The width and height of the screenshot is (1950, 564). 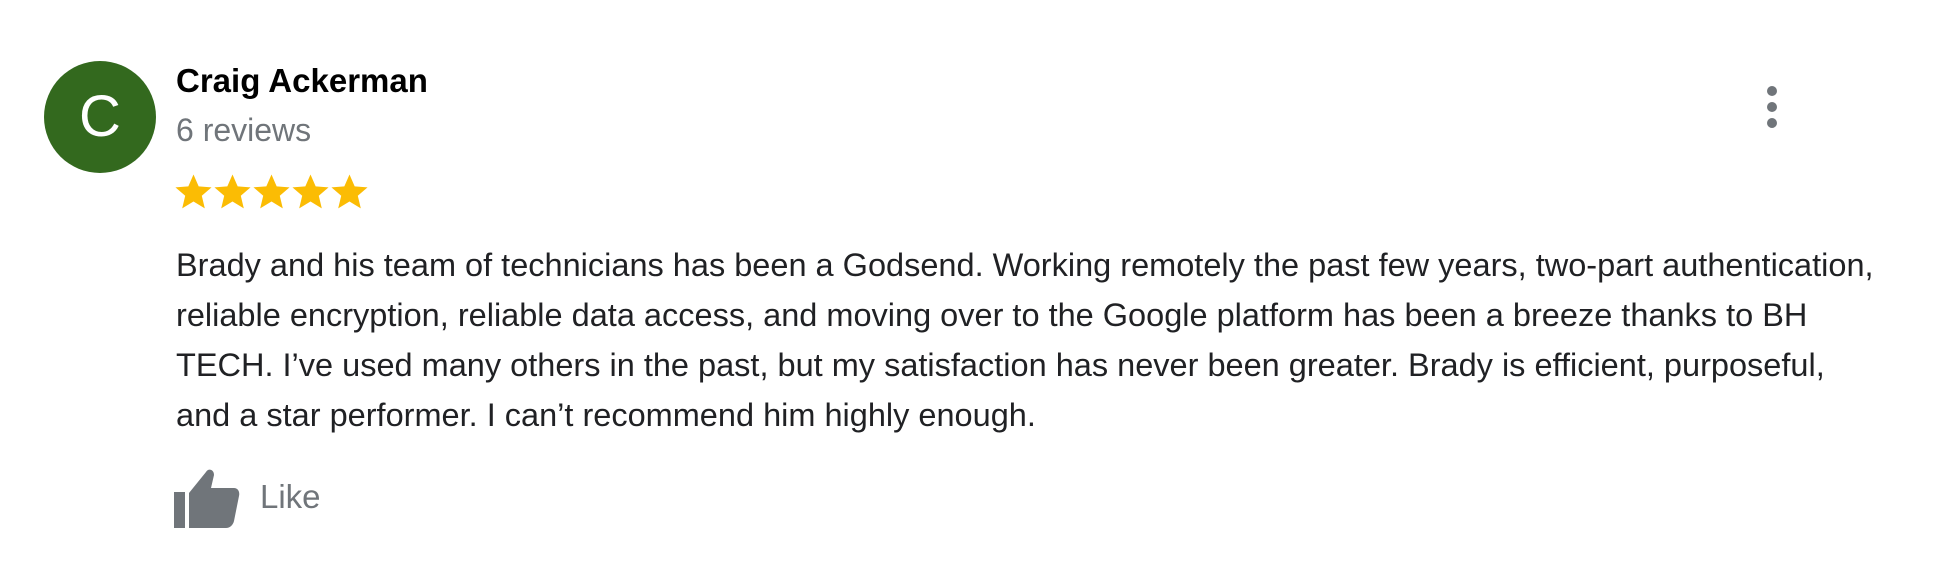 What do you see at coordinates (290, 496) in the screenshot?
I see `like-label: Like` at bounding box center [290, 496].